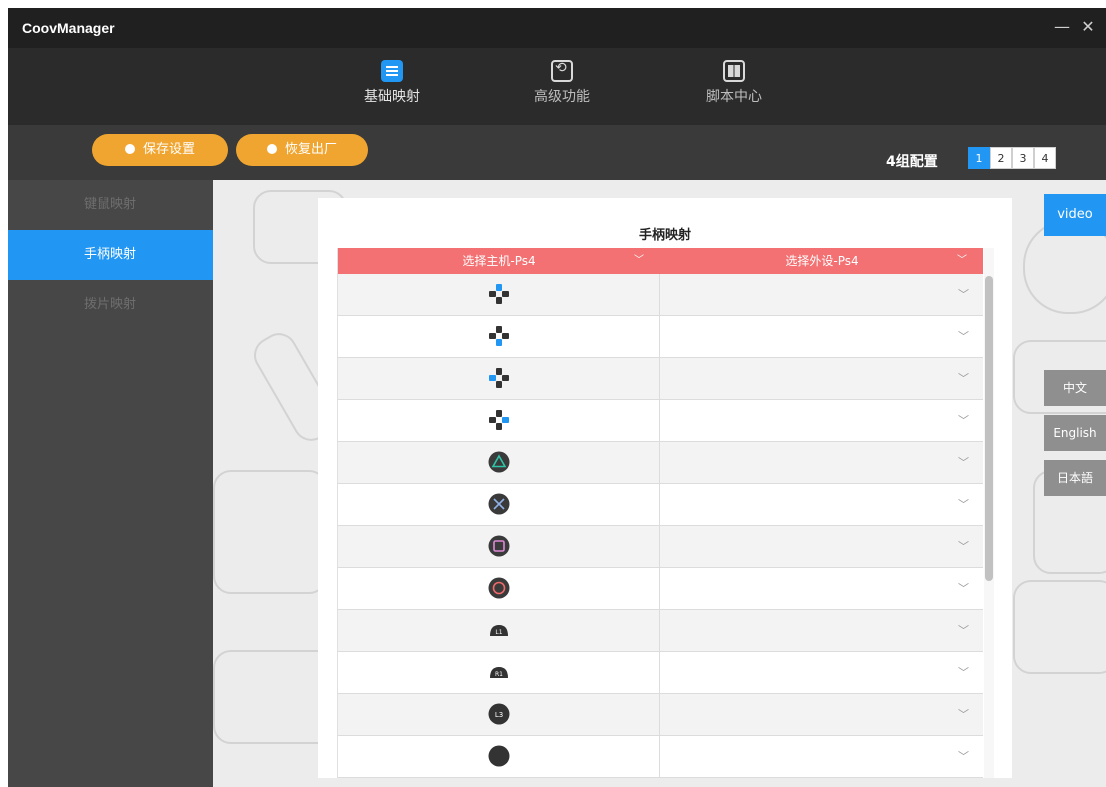 The width and height of the screenshot is (1106, 787). I want to click on script-icon, so click(734, 71).